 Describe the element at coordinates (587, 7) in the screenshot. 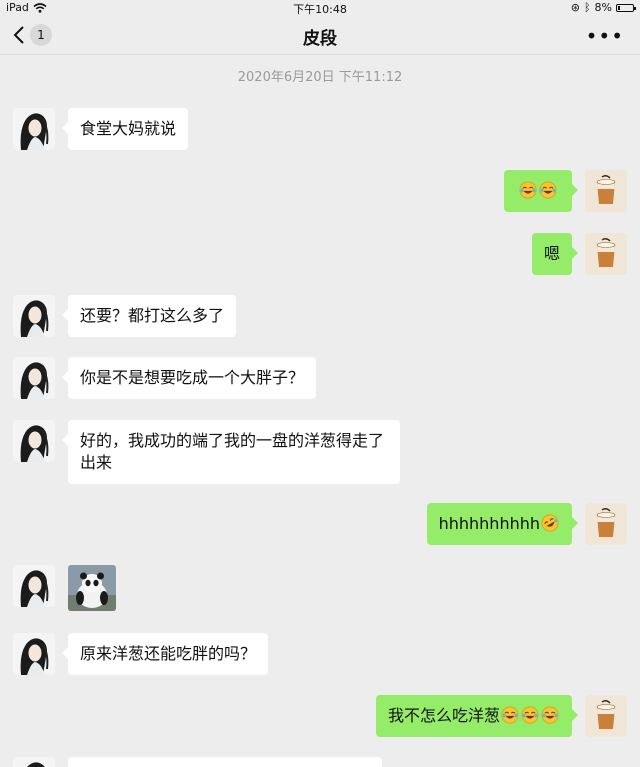

I see `bluetooth-icon: ᛒ` at that location.